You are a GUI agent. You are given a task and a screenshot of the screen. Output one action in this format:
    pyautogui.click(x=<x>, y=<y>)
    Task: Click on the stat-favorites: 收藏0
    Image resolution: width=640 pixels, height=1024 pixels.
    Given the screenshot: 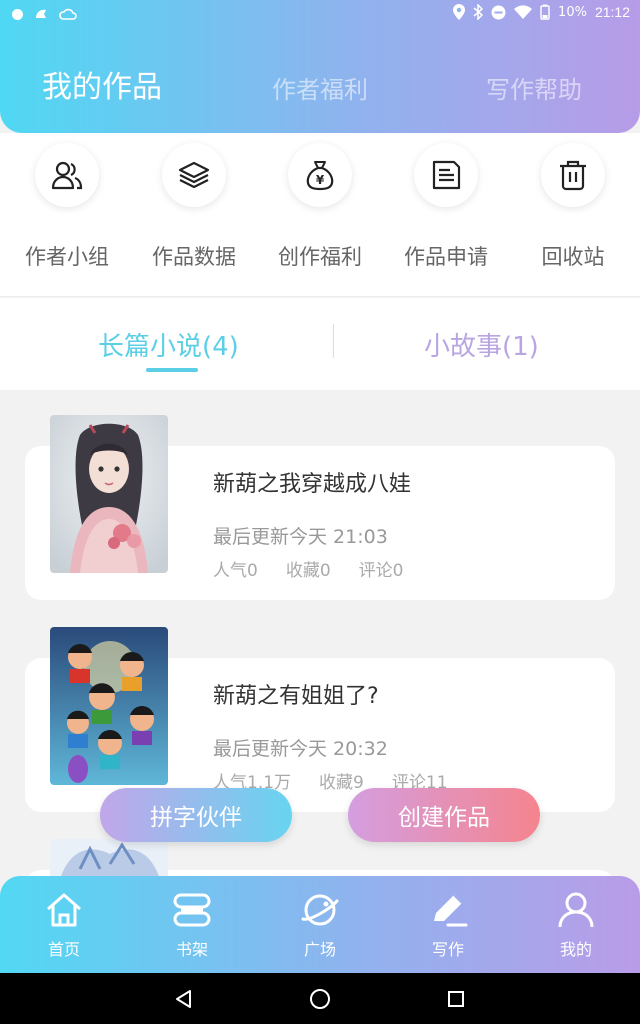 What is the action you would take?
    pyautogui.click(x=308, y=571)
    